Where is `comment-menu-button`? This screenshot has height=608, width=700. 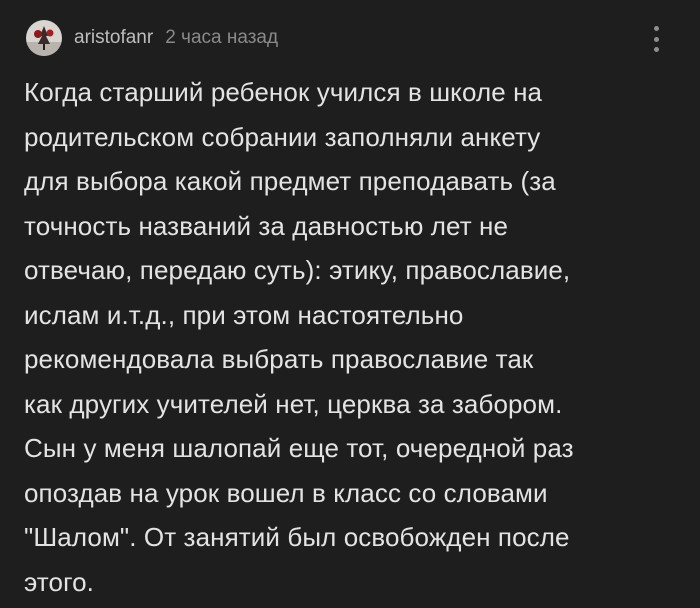 comment-menu-button is located at coordinates (656, 39).